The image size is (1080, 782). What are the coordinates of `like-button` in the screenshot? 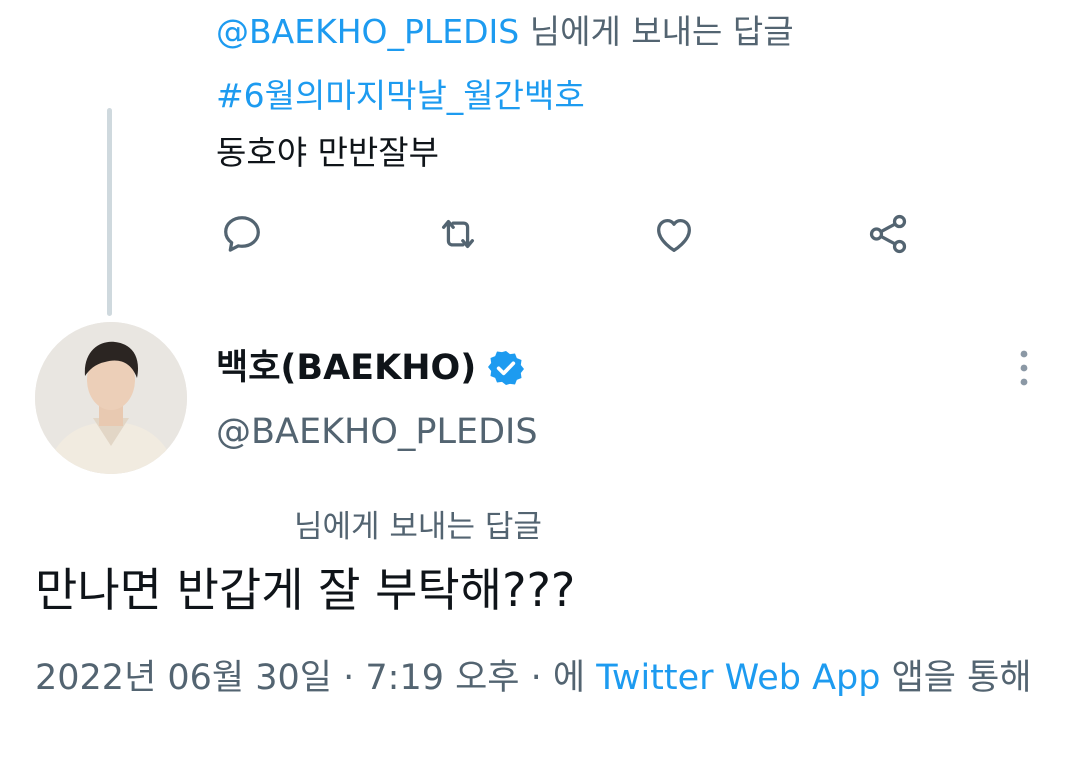 It's located at (674, 234).